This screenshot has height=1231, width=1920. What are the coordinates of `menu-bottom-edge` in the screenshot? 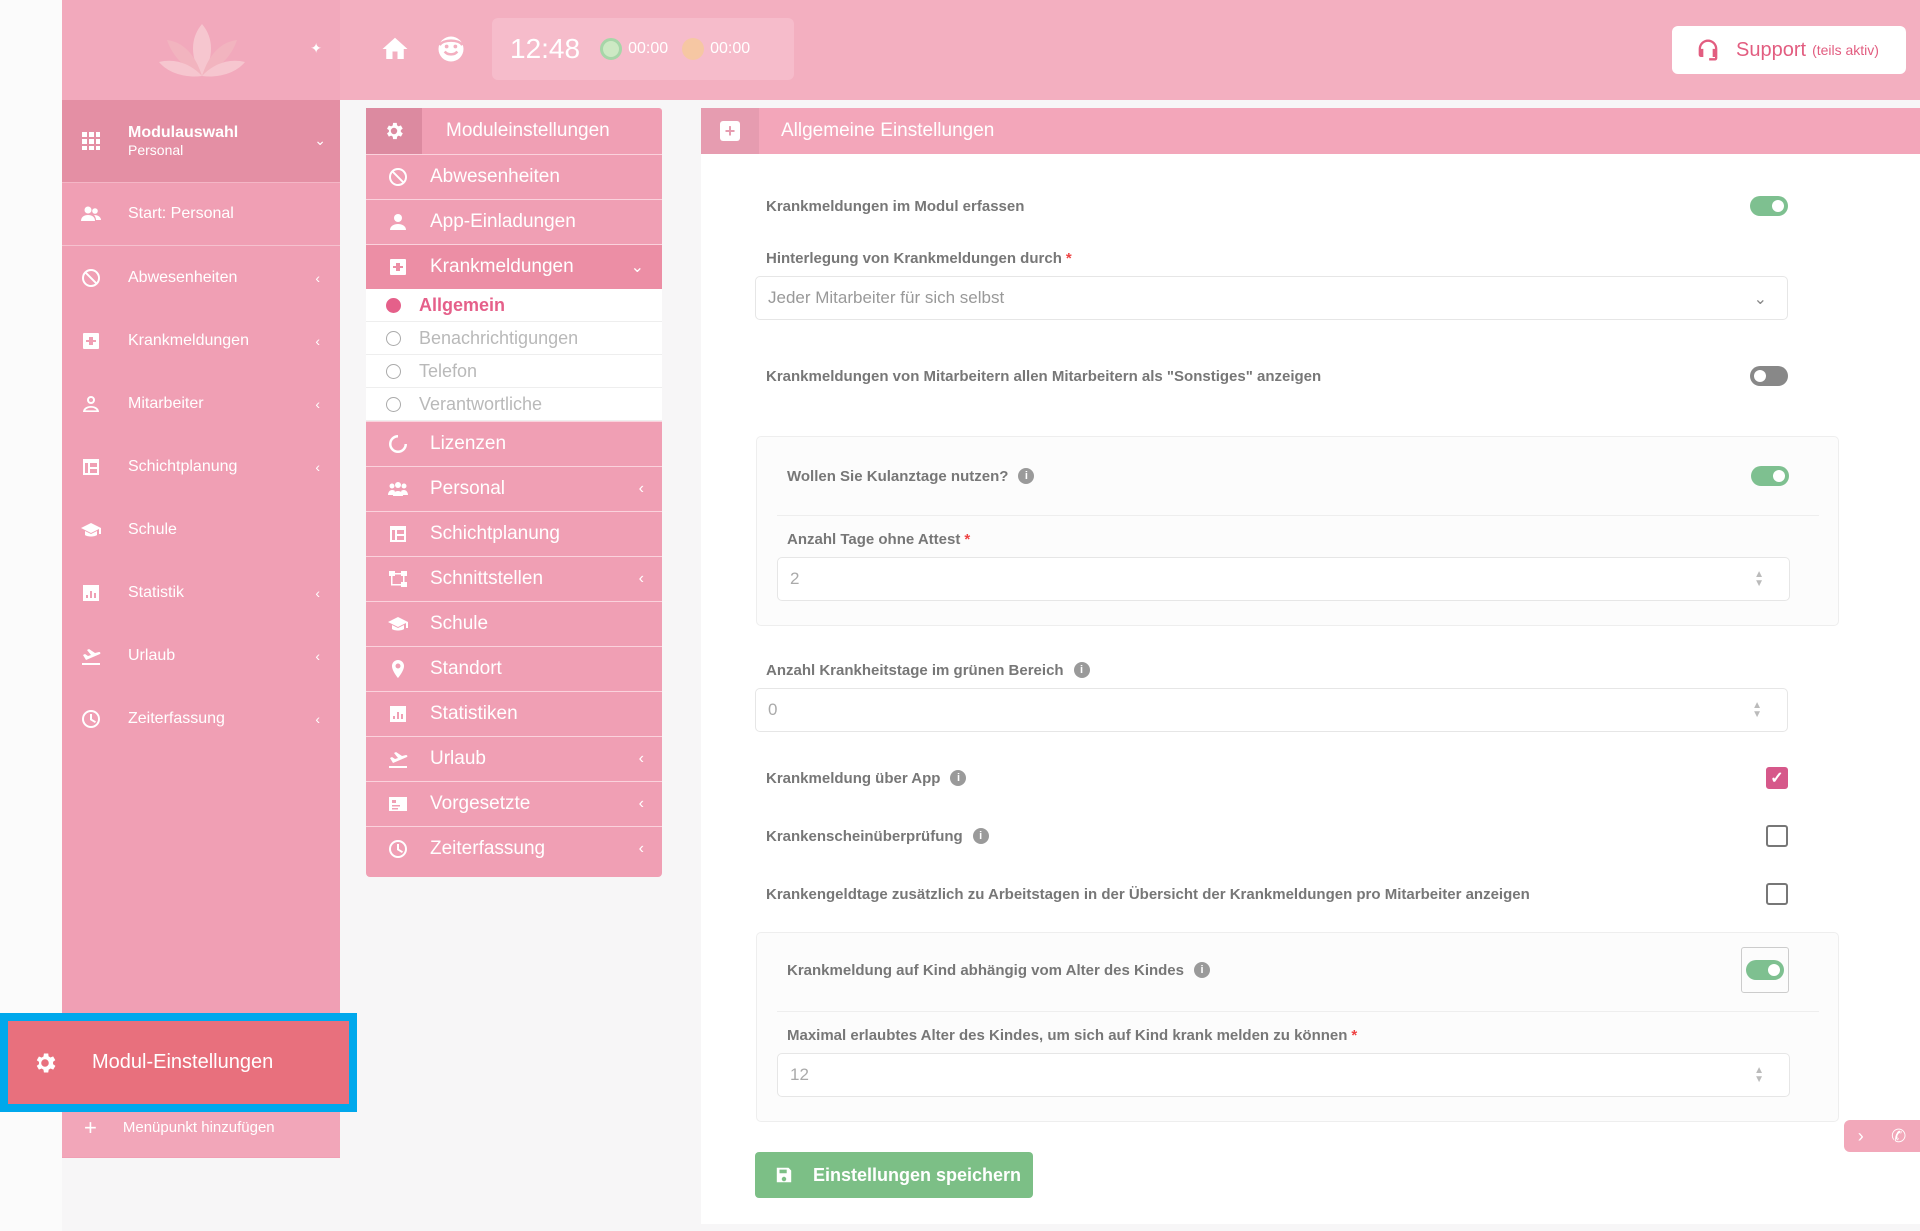 It's located at (514, 874).